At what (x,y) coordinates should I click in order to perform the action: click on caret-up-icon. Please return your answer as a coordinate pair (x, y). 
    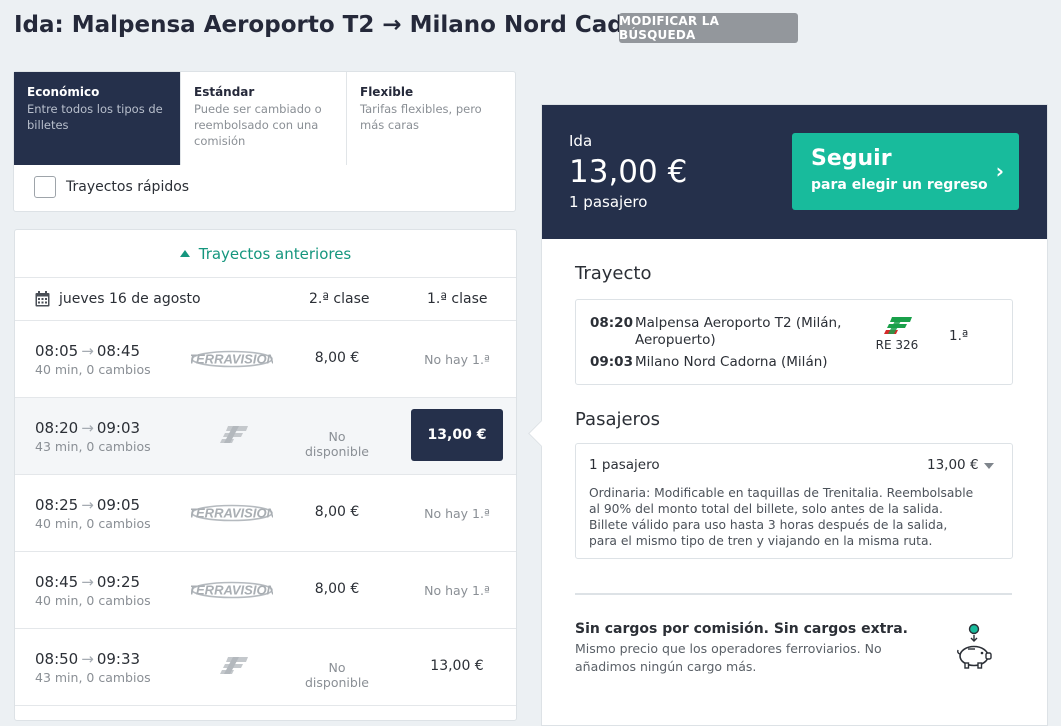
    Looking at the image, I should click on (184, 253).